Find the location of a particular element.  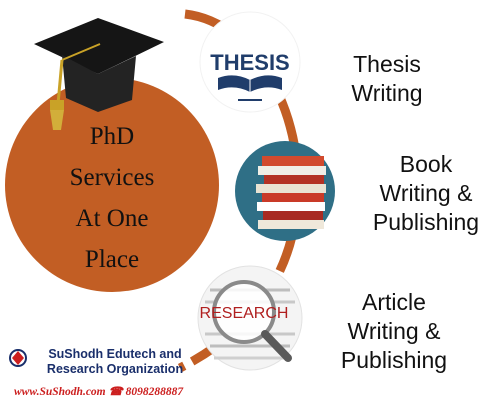

organization-name-line: SuShodh Edutech and is located at coordinates (115, 354).